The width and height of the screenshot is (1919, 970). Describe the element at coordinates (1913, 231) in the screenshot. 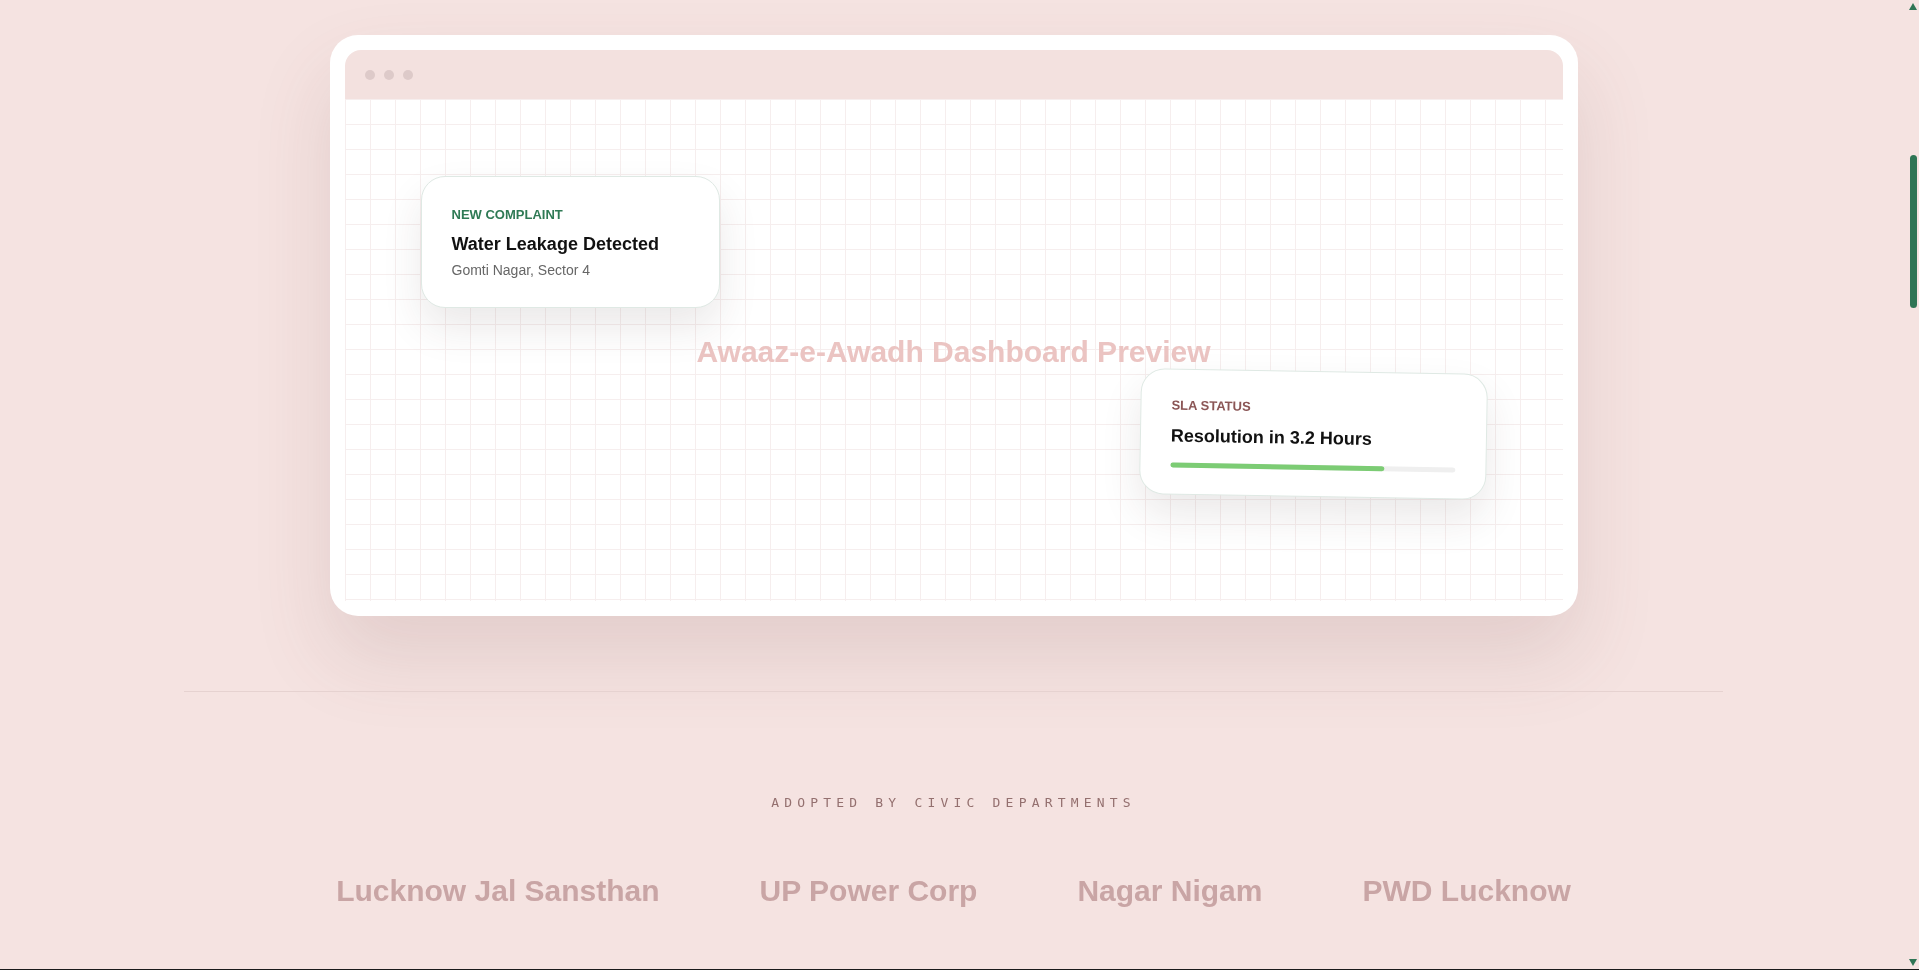

I see `scrollbar-thumb` at that location.